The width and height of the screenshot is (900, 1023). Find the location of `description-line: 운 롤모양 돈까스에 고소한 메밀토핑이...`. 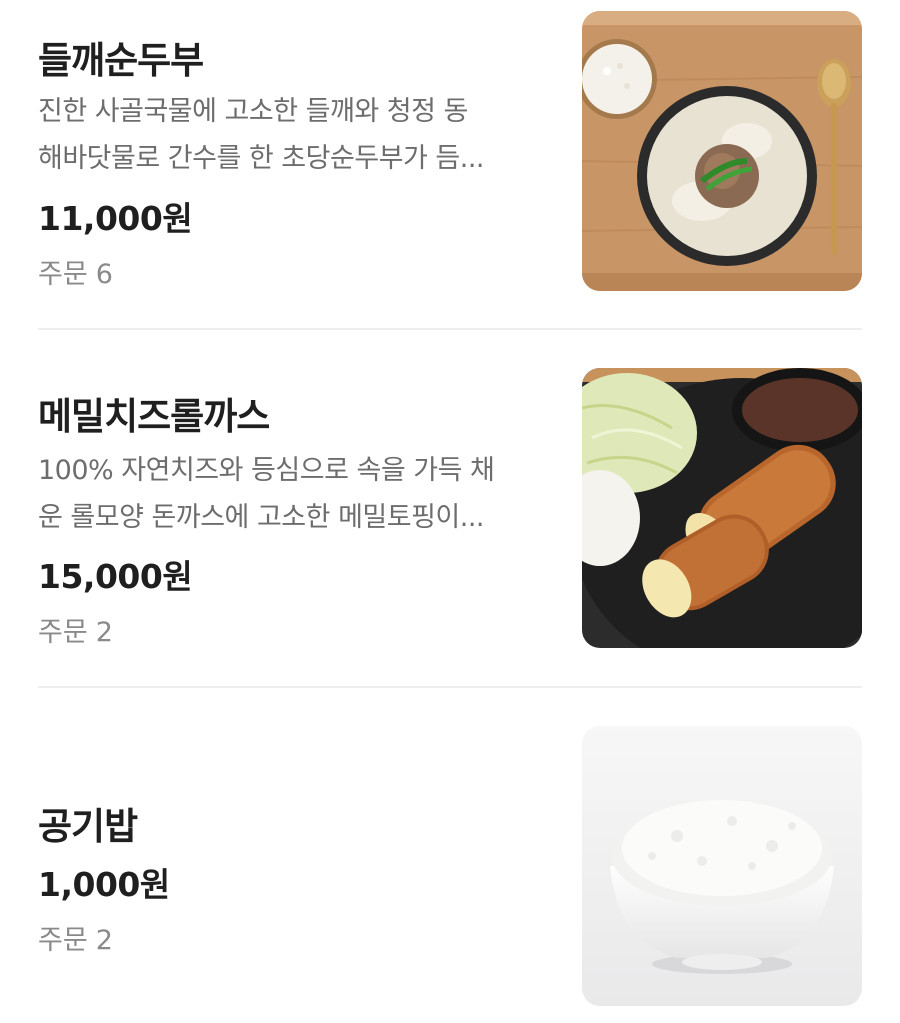

description-line: 운 롤모양 돈까스에 고소한 메밀토핑이... is located at coordinates (261, 517).